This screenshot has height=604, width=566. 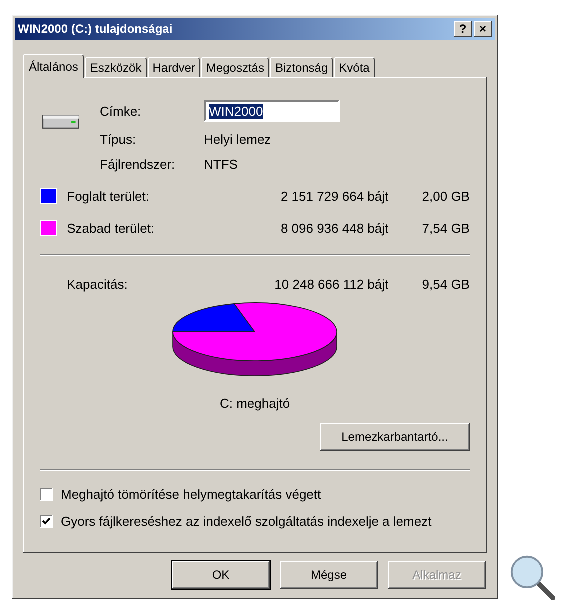 What do you see at coordinates (191, 494) in the screenshot?
I see `checkbox-label: Meghajtó tömörítése helymegtakarítás végett` at bounding box center [191, 494].